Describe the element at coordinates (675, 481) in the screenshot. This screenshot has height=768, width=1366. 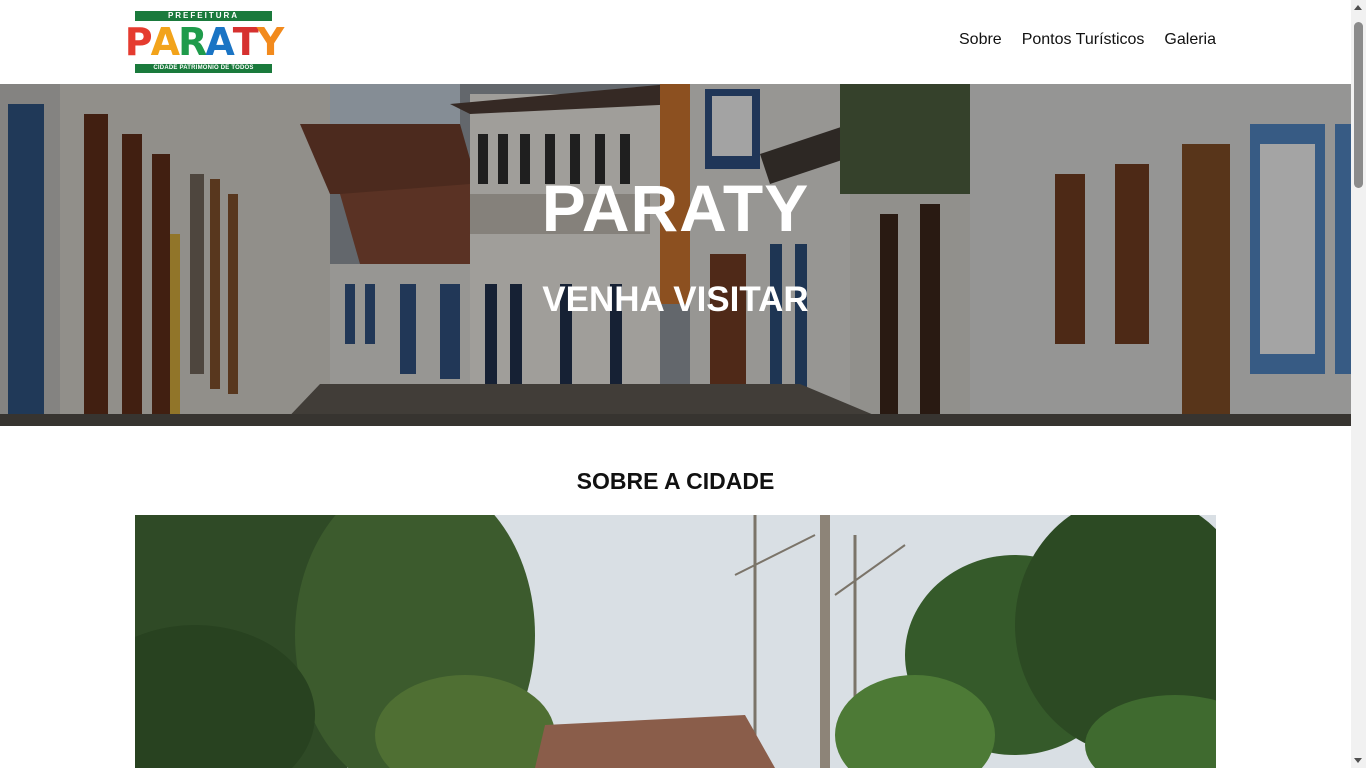
I see `section-title-sobre: SOBRE A CIDADE` at that location.